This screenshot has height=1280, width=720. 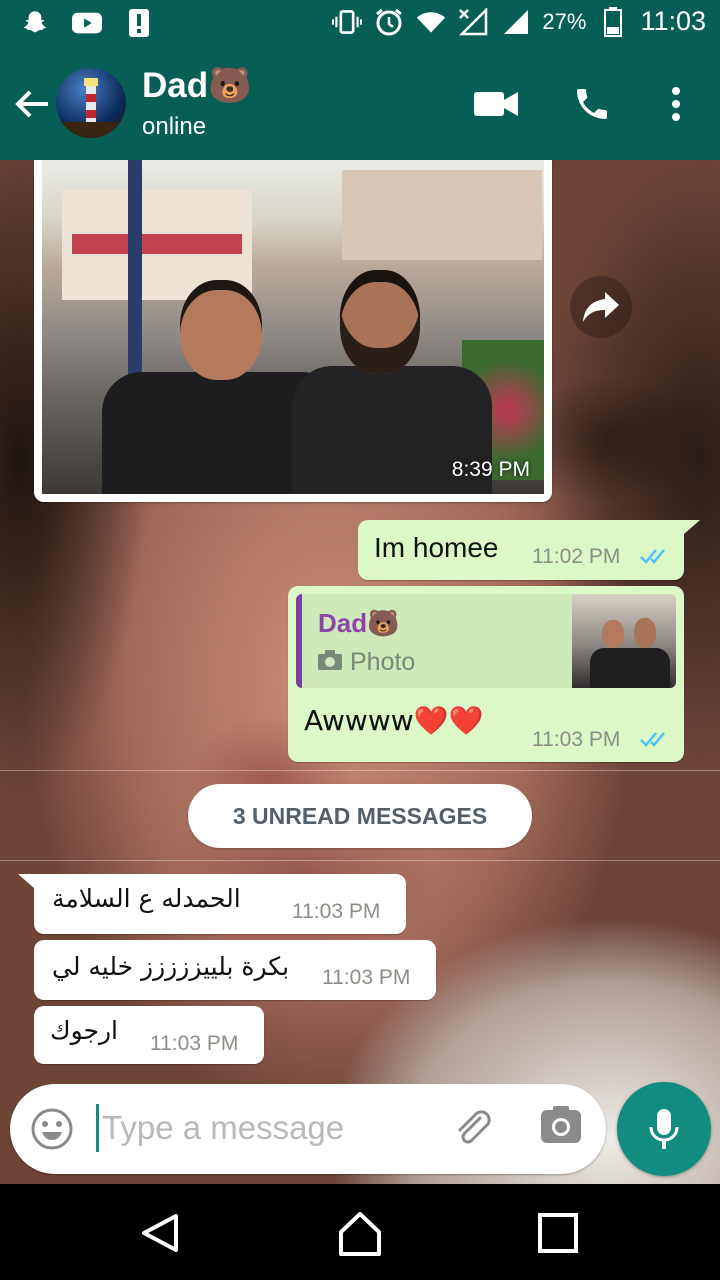 I want to click on contact-name: Dad🐻, so click(x=197, y=85).